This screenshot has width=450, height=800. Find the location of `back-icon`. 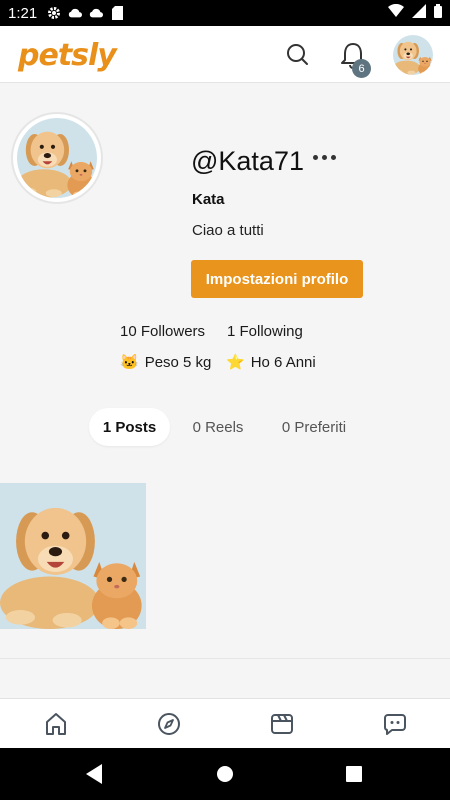

back-icon is located at coordinates (95, 776).